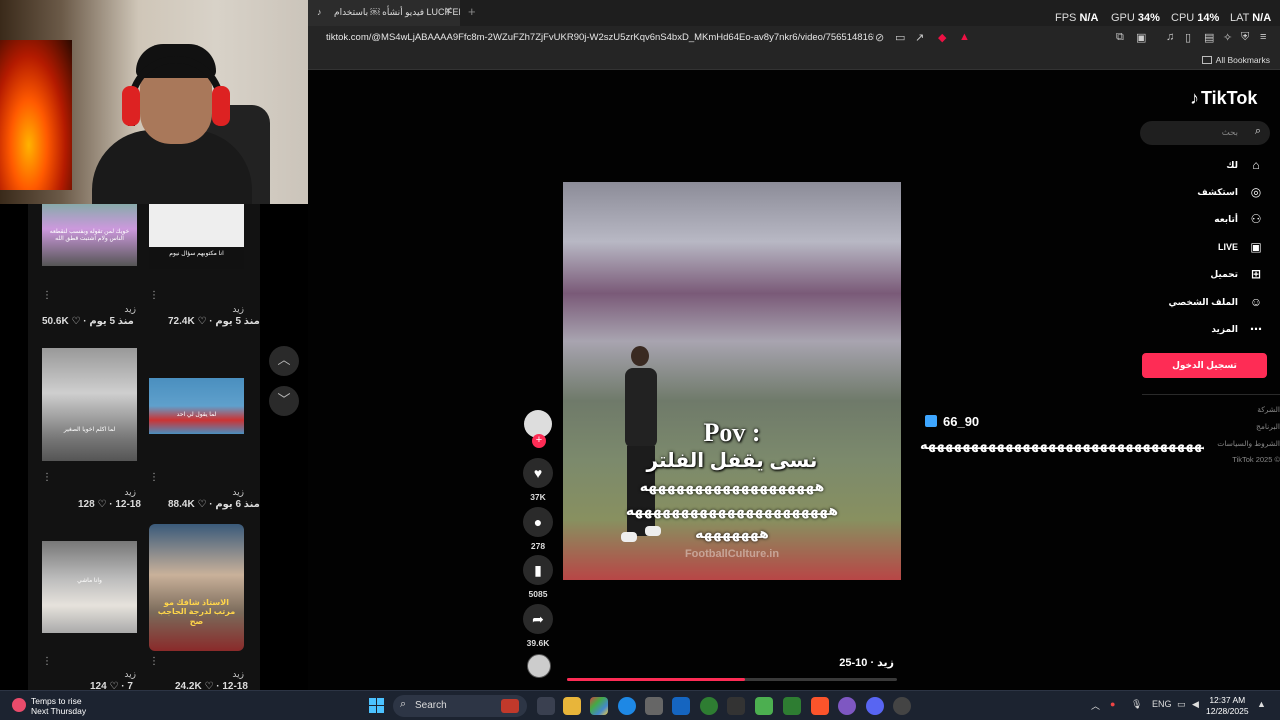 This screenshot has height=720, width=1280. Describe the element at coordinates (919, 37) in the screenshot. I see `share-icon: ↗` at that location.